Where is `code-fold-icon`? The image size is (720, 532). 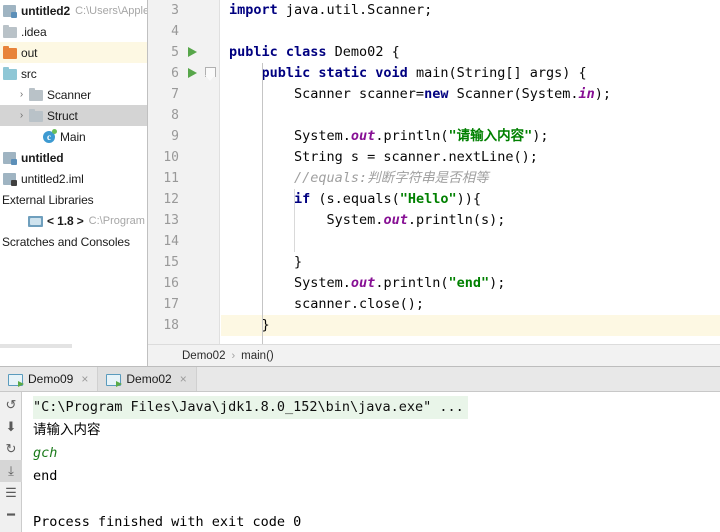
code-fold-icon is located at coordinates (210, 73).